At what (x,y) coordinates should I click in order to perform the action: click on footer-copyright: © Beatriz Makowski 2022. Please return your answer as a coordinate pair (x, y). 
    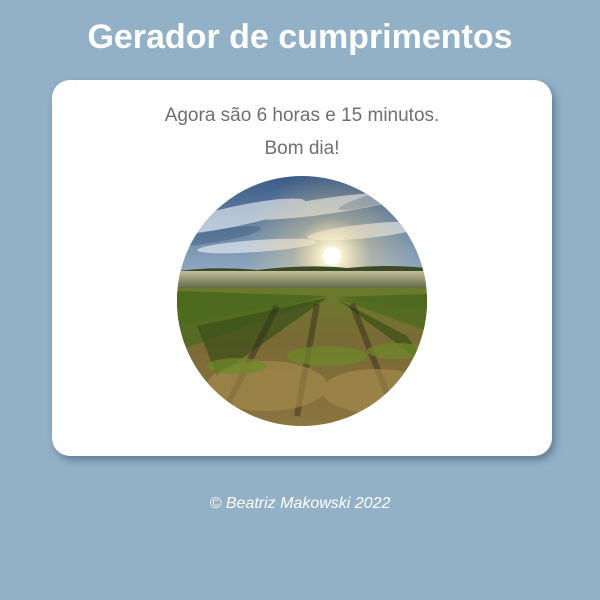
    Looking at the image, I should click on (300, 503).